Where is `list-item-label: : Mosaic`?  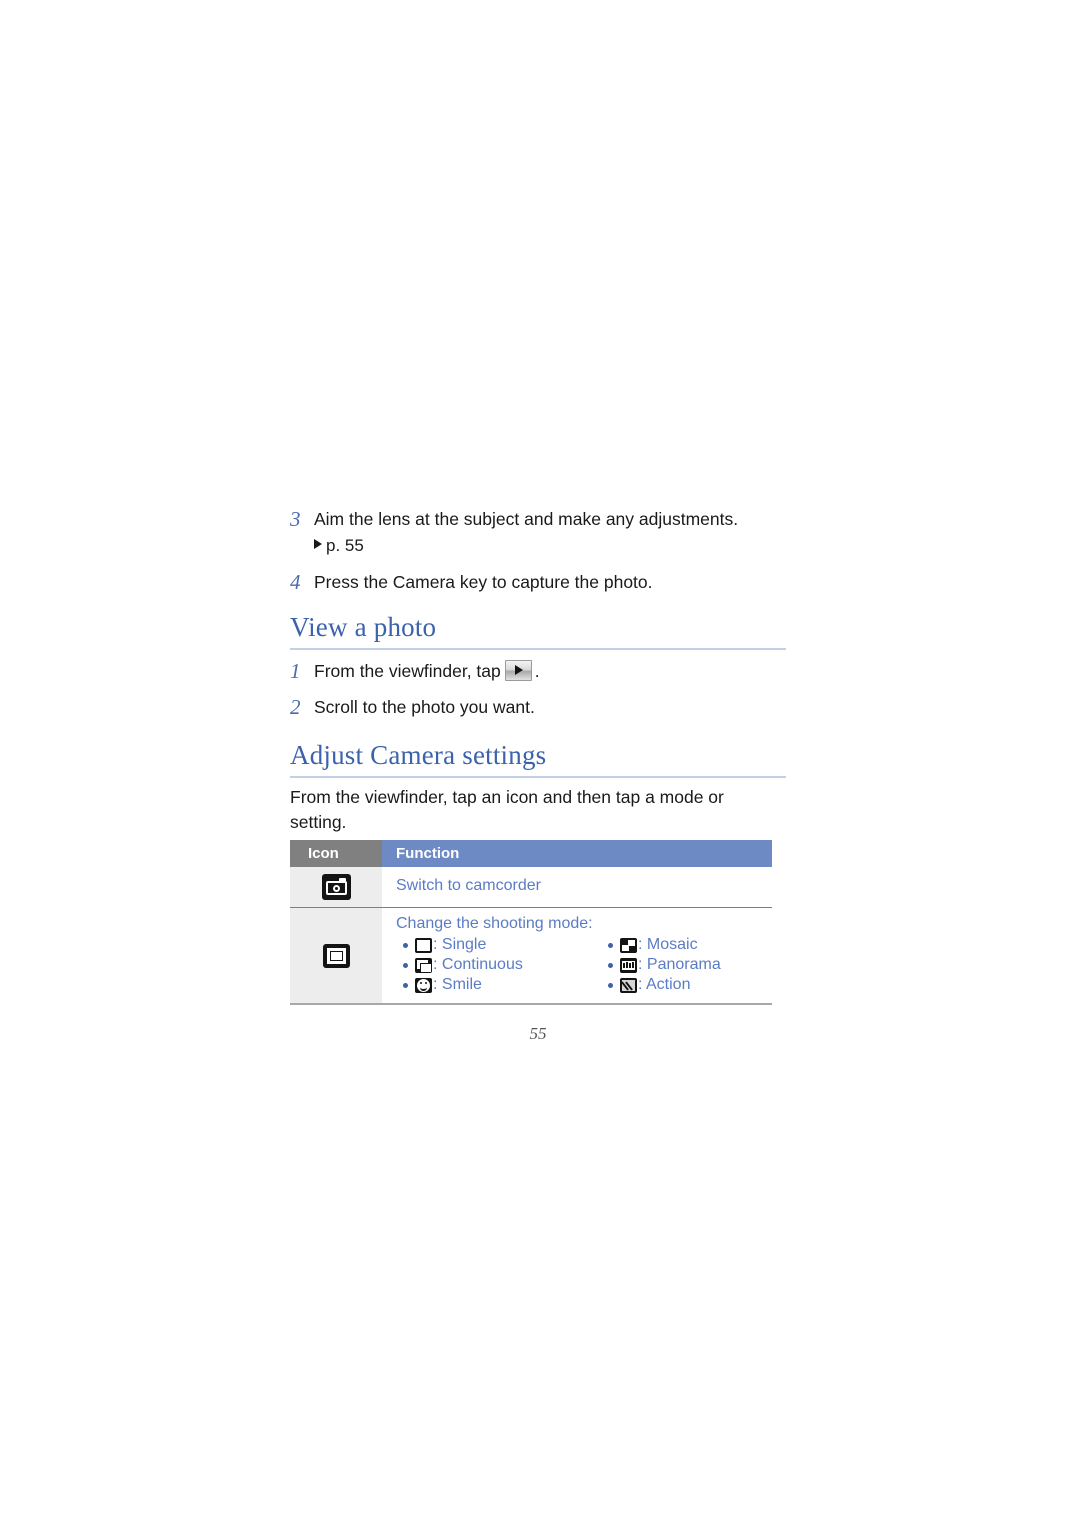 list-item-label: : Mosaic is located at coordinates (668, 944).